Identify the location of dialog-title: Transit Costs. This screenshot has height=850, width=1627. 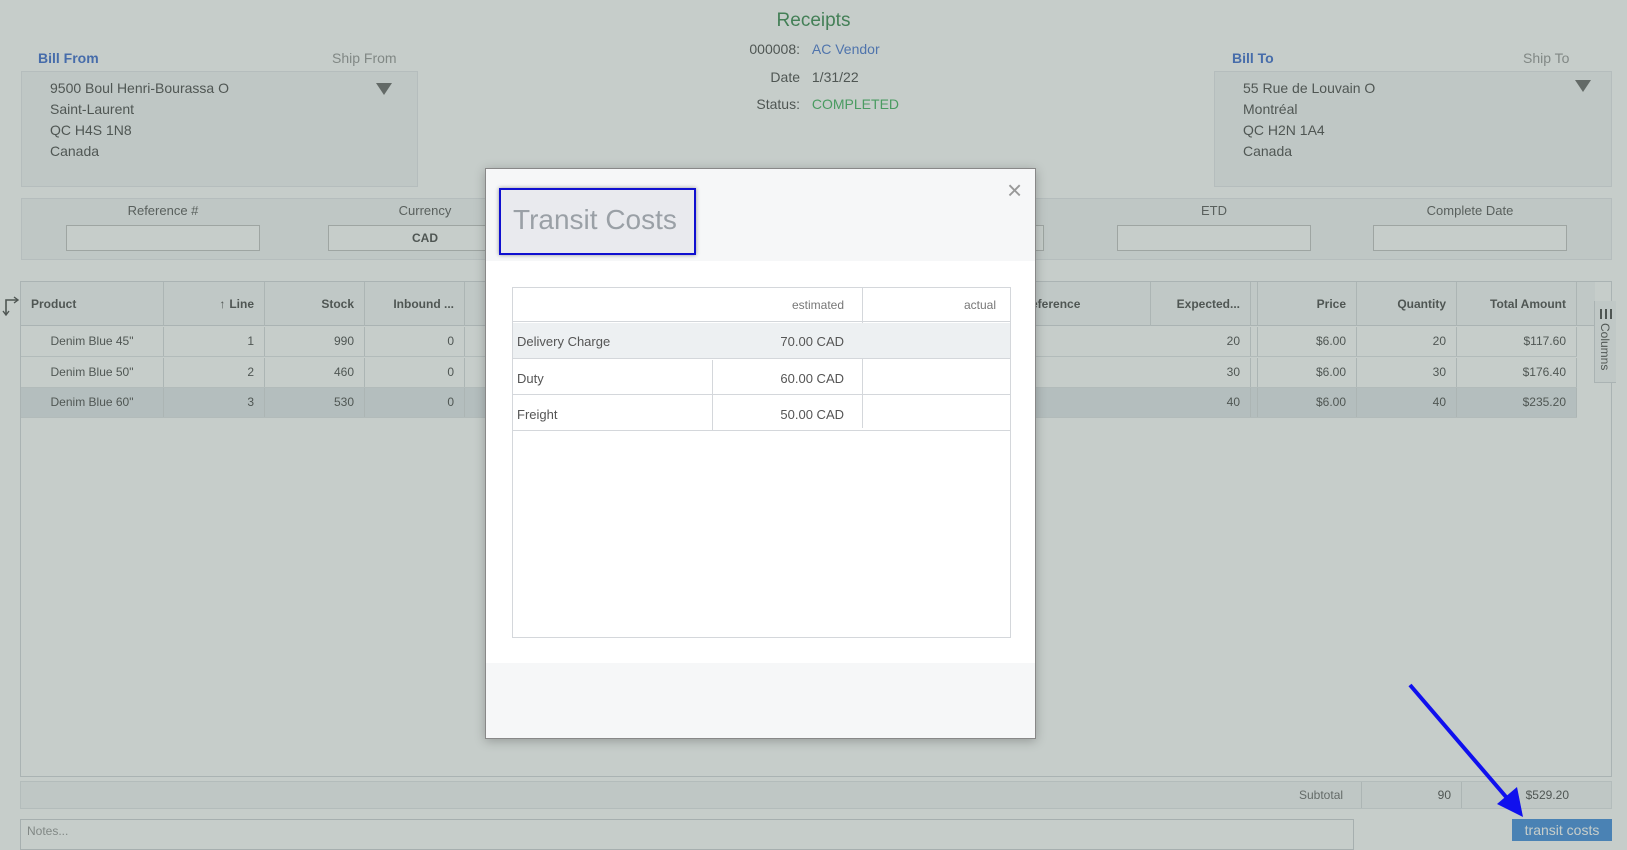
(597, 221).